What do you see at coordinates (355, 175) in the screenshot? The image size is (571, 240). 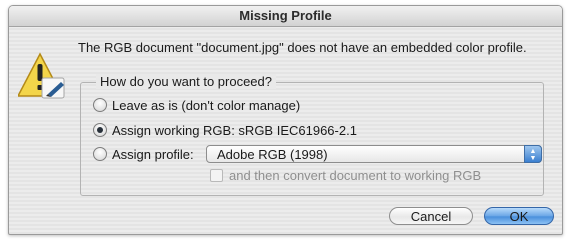 I see `convert-checkbox-label: and then convert document to working RGB` at bounding box center [355, 175].